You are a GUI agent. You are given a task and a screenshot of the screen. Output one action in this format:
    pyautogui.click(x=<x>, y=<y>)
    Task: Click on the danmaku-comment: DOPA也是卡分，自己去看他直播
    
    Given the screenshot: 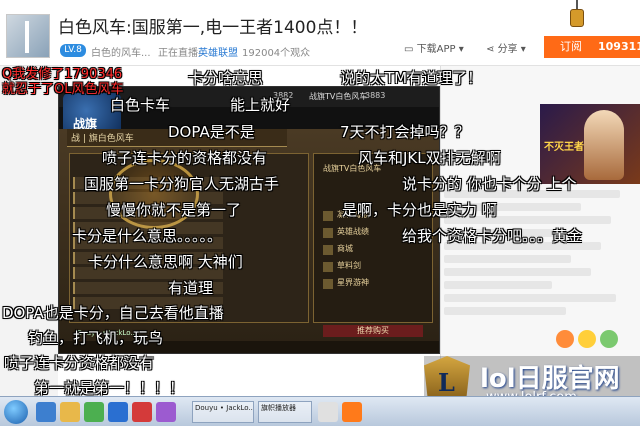 What is the action you would take?
    pyautogui.click(x=113, y=313)
    